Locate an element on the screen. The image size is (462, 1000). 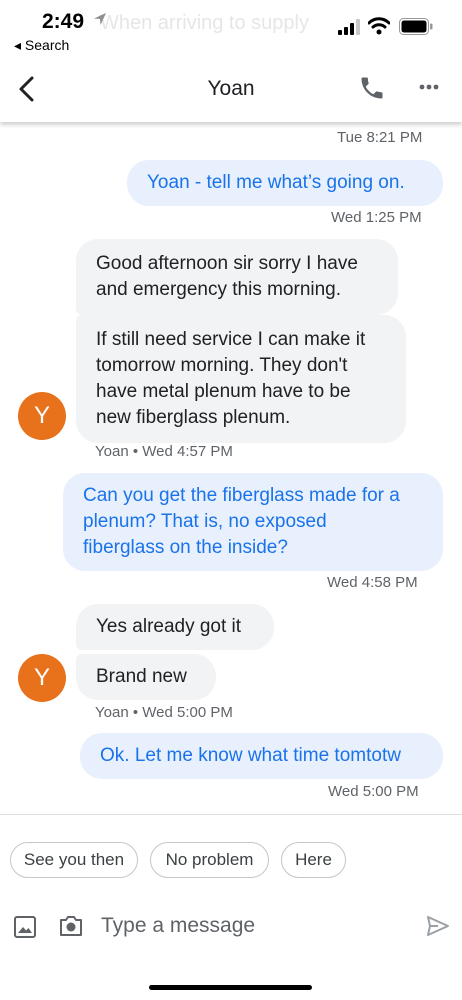
location-arrow-icon is located at coordinates (100, 19).